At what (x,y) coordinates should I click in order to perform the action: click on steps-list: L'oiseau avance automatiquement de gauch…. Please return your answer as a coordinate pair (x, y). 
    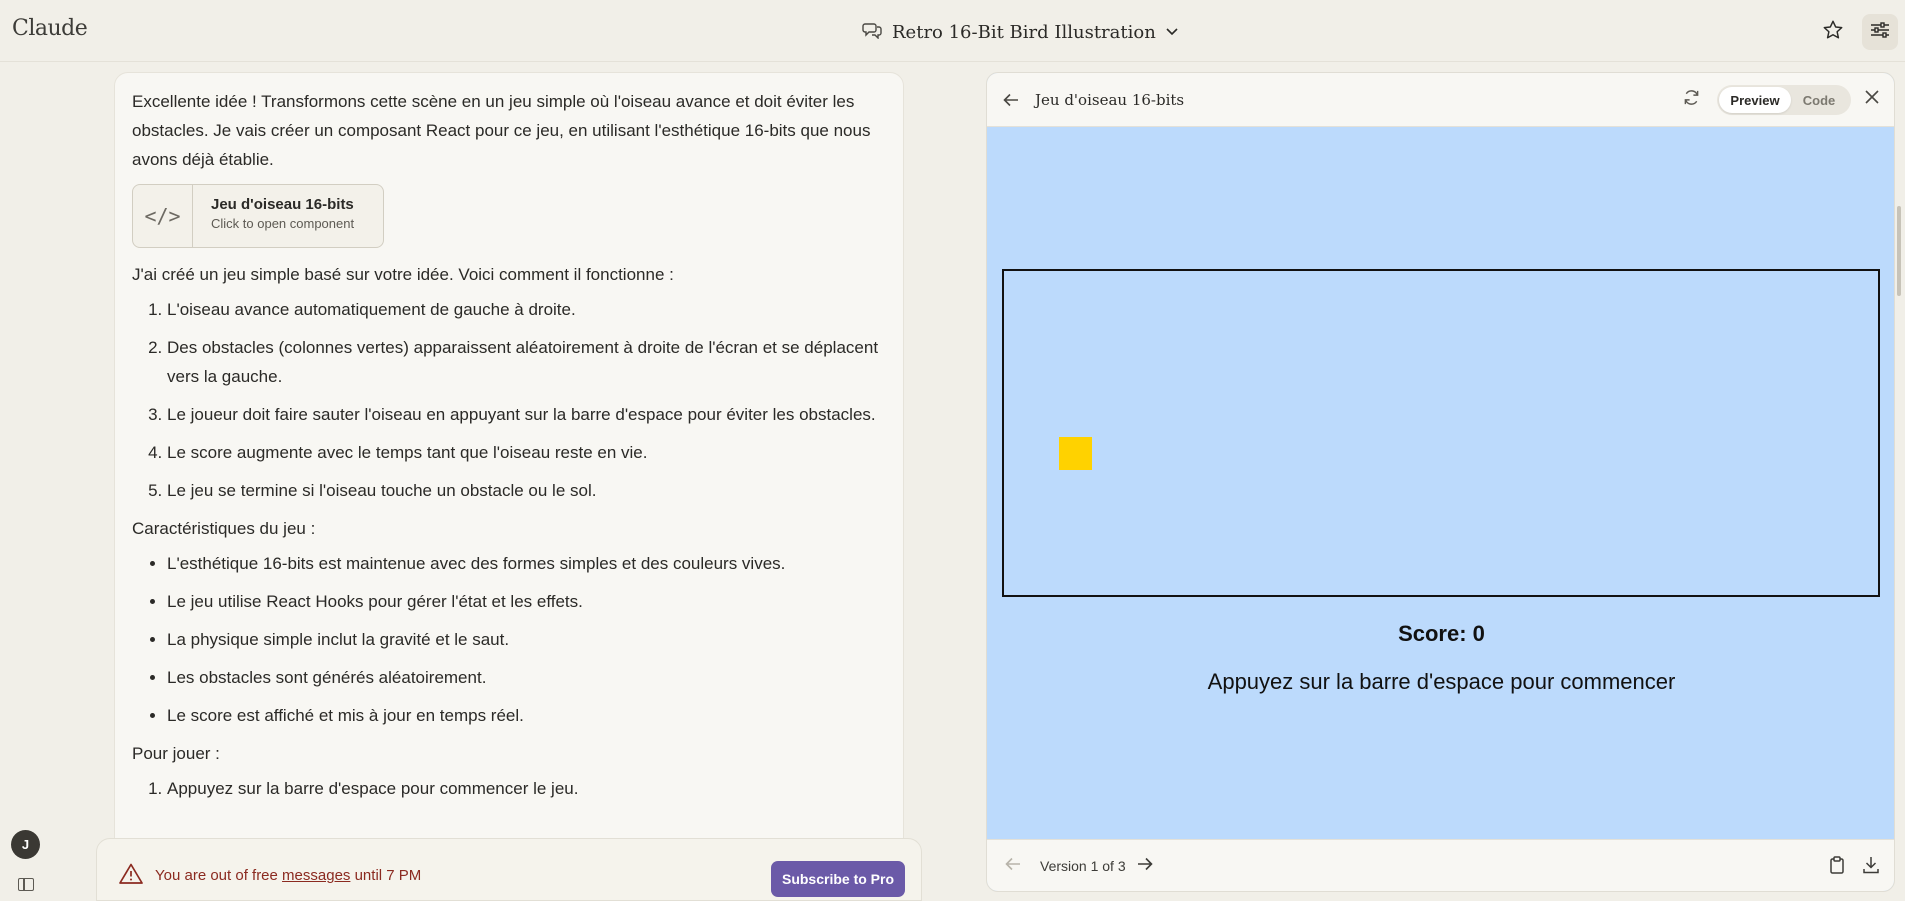
    Looking at the image, I should click on (526, 400).